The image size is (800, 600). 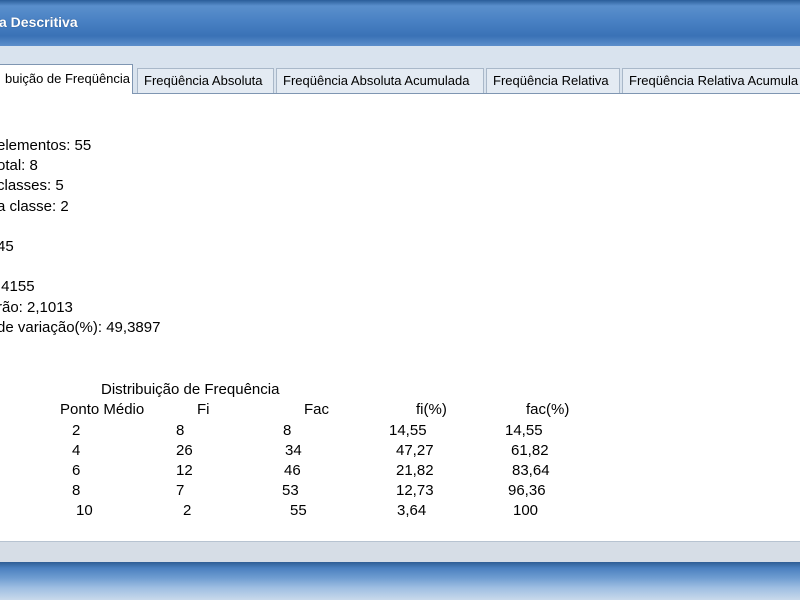 I want to click on table-cell: 3,64, so click(x=412, y=510).